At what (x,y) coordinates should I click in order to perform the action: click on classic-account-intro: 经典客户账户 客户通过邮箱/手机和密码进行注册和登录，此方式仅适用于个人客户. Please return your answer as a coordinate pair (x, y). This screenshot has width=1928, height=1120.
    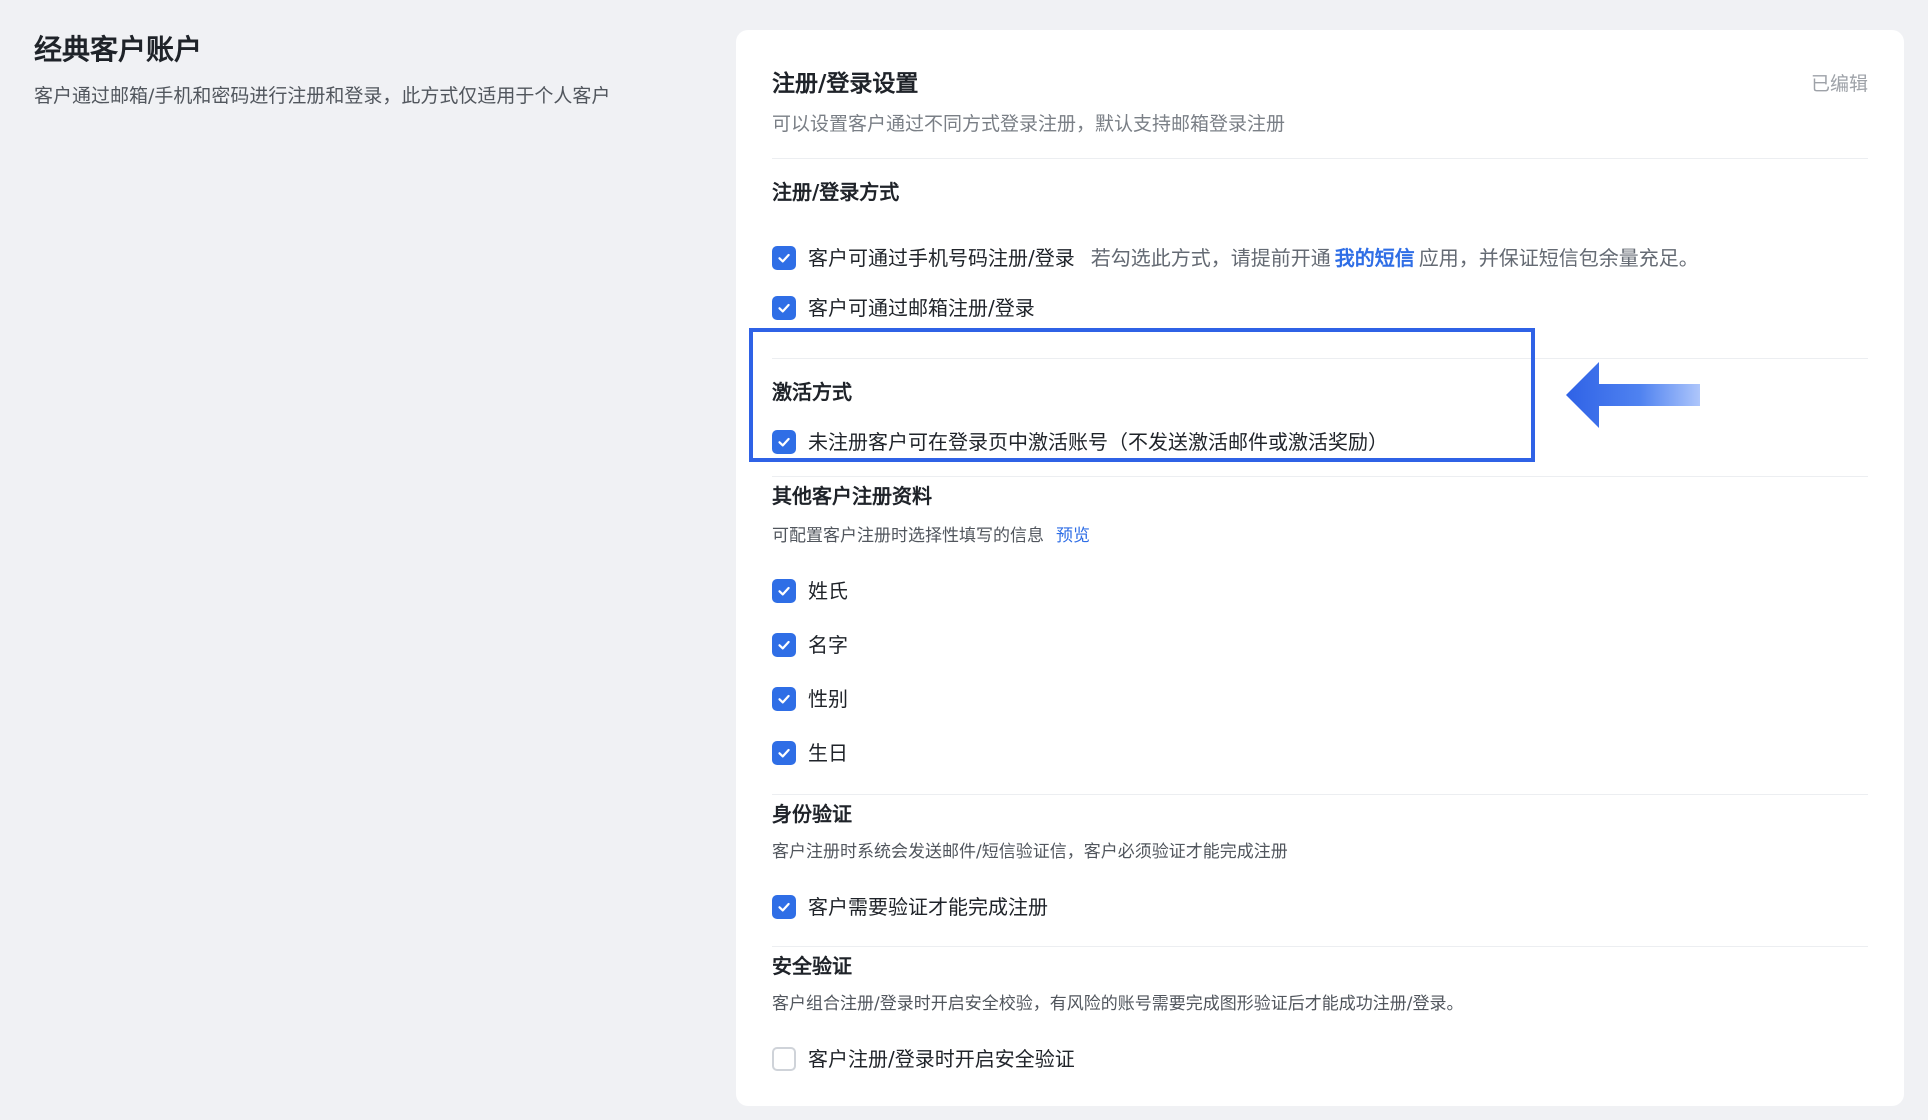
    Looking at the image, I should click on (344, 70).